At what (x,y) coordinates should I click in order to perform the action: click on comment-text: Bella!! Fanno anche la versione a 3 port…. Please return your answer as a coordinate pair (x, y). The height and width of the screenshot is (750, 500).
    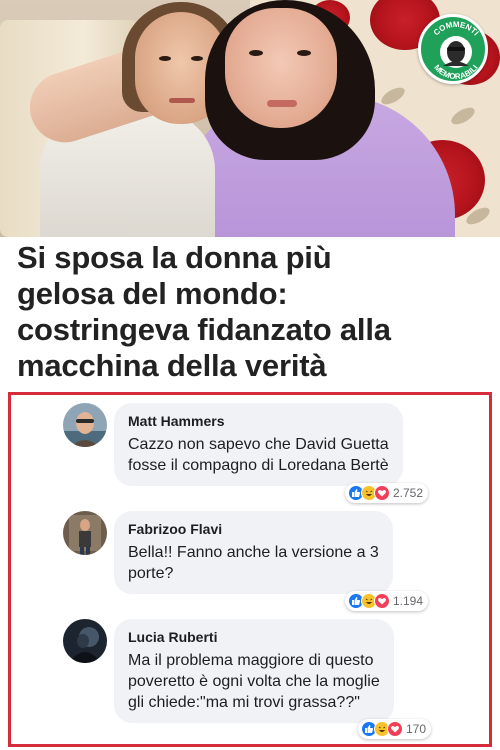
    Looking at the image, I should click on (253, 563).